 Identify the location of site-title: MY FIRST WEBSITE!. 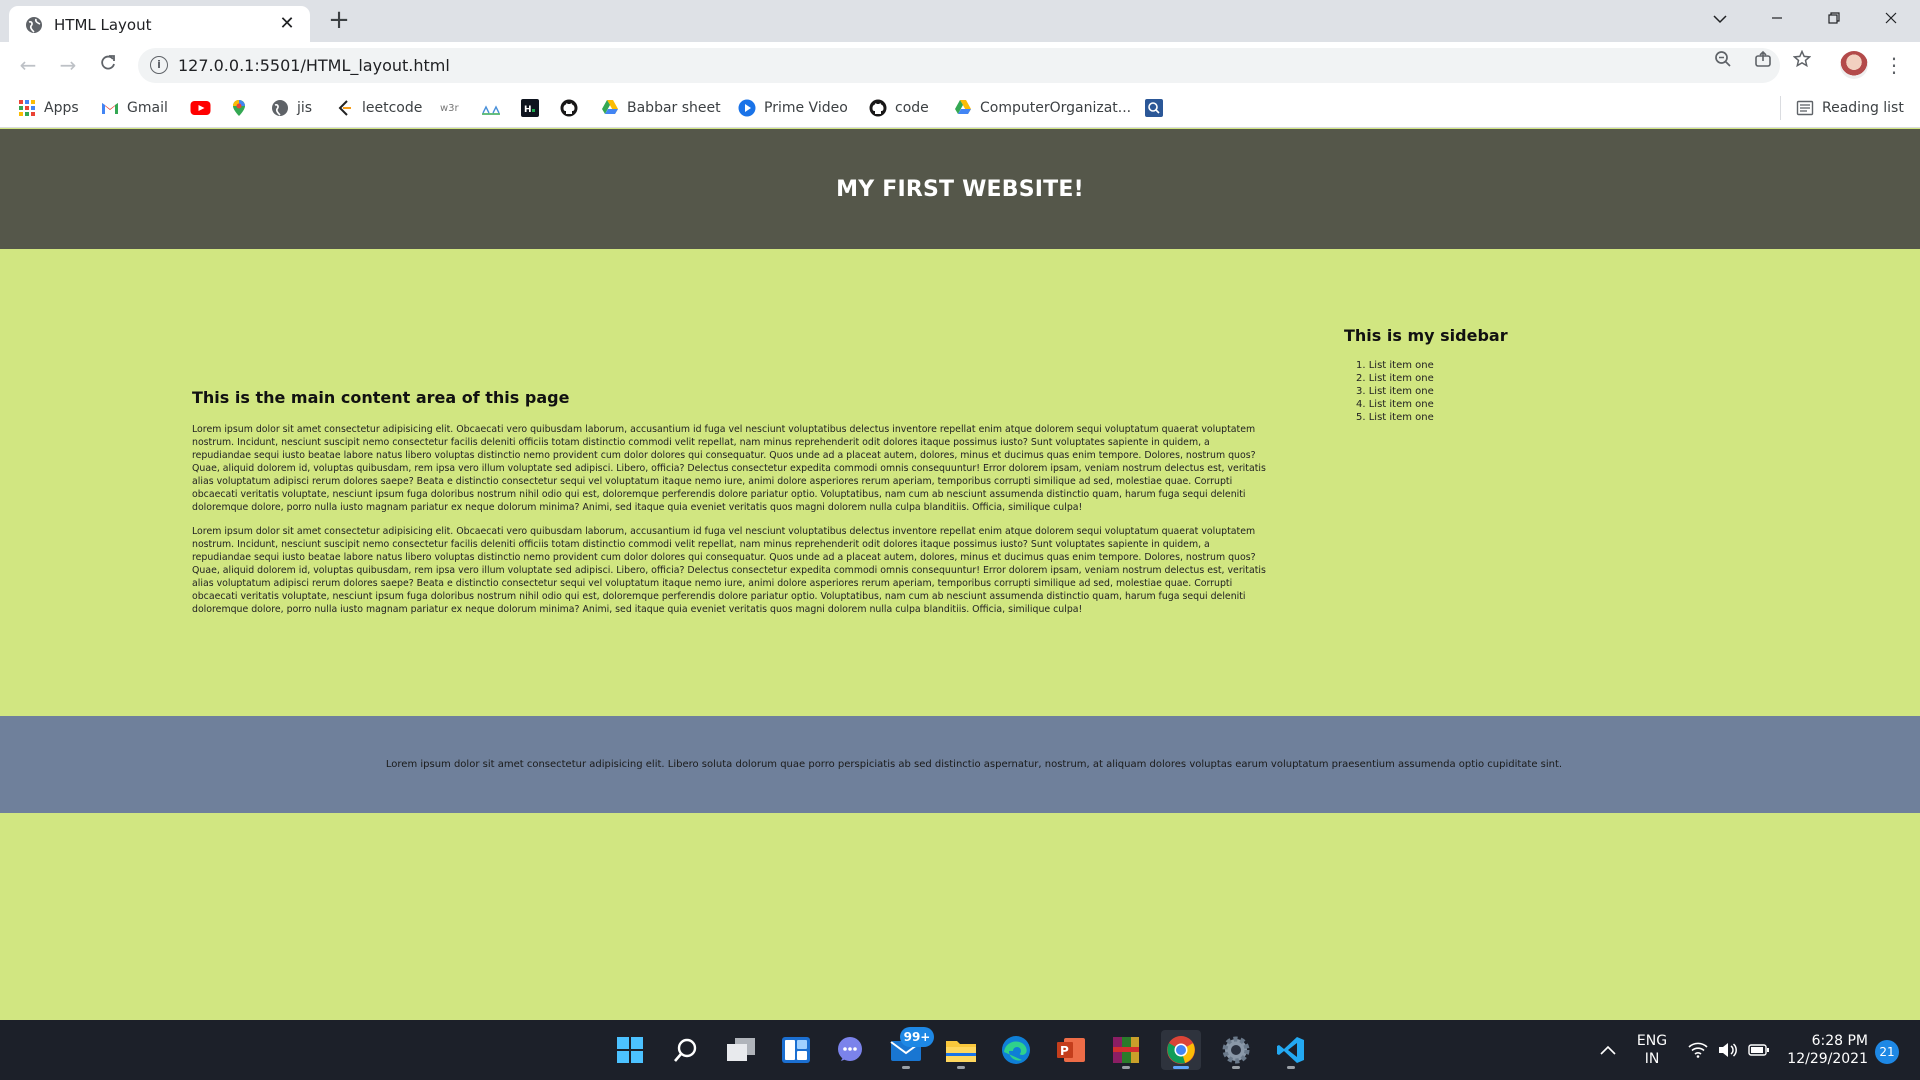
(960, 189).